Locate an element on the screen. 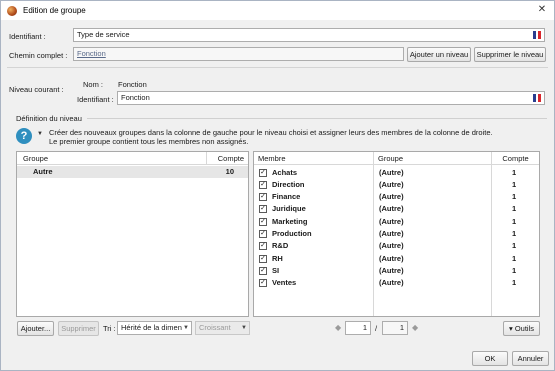  groupbox-line is located at coordinates (317, 118).